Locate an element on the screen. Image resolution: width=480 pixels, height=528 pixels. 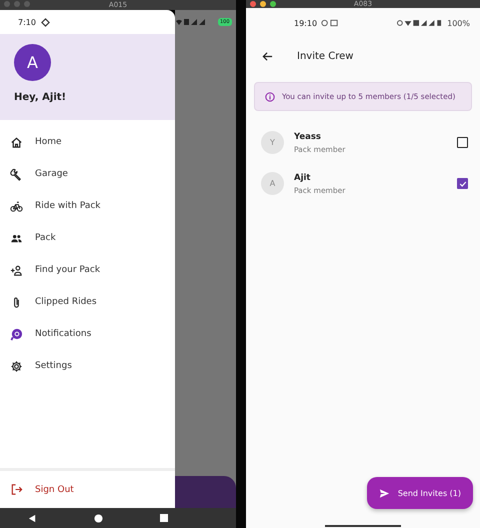
member-name: Yeass is located at coordinates (308, 137).